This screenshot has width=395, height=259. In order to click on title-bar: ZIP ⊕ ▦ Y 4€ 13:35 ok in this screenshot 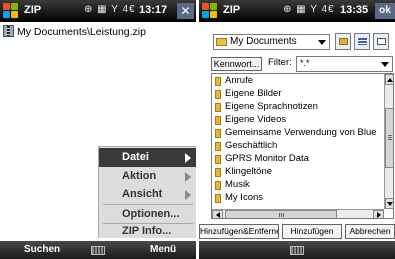, I will do `click(297, 11)`.